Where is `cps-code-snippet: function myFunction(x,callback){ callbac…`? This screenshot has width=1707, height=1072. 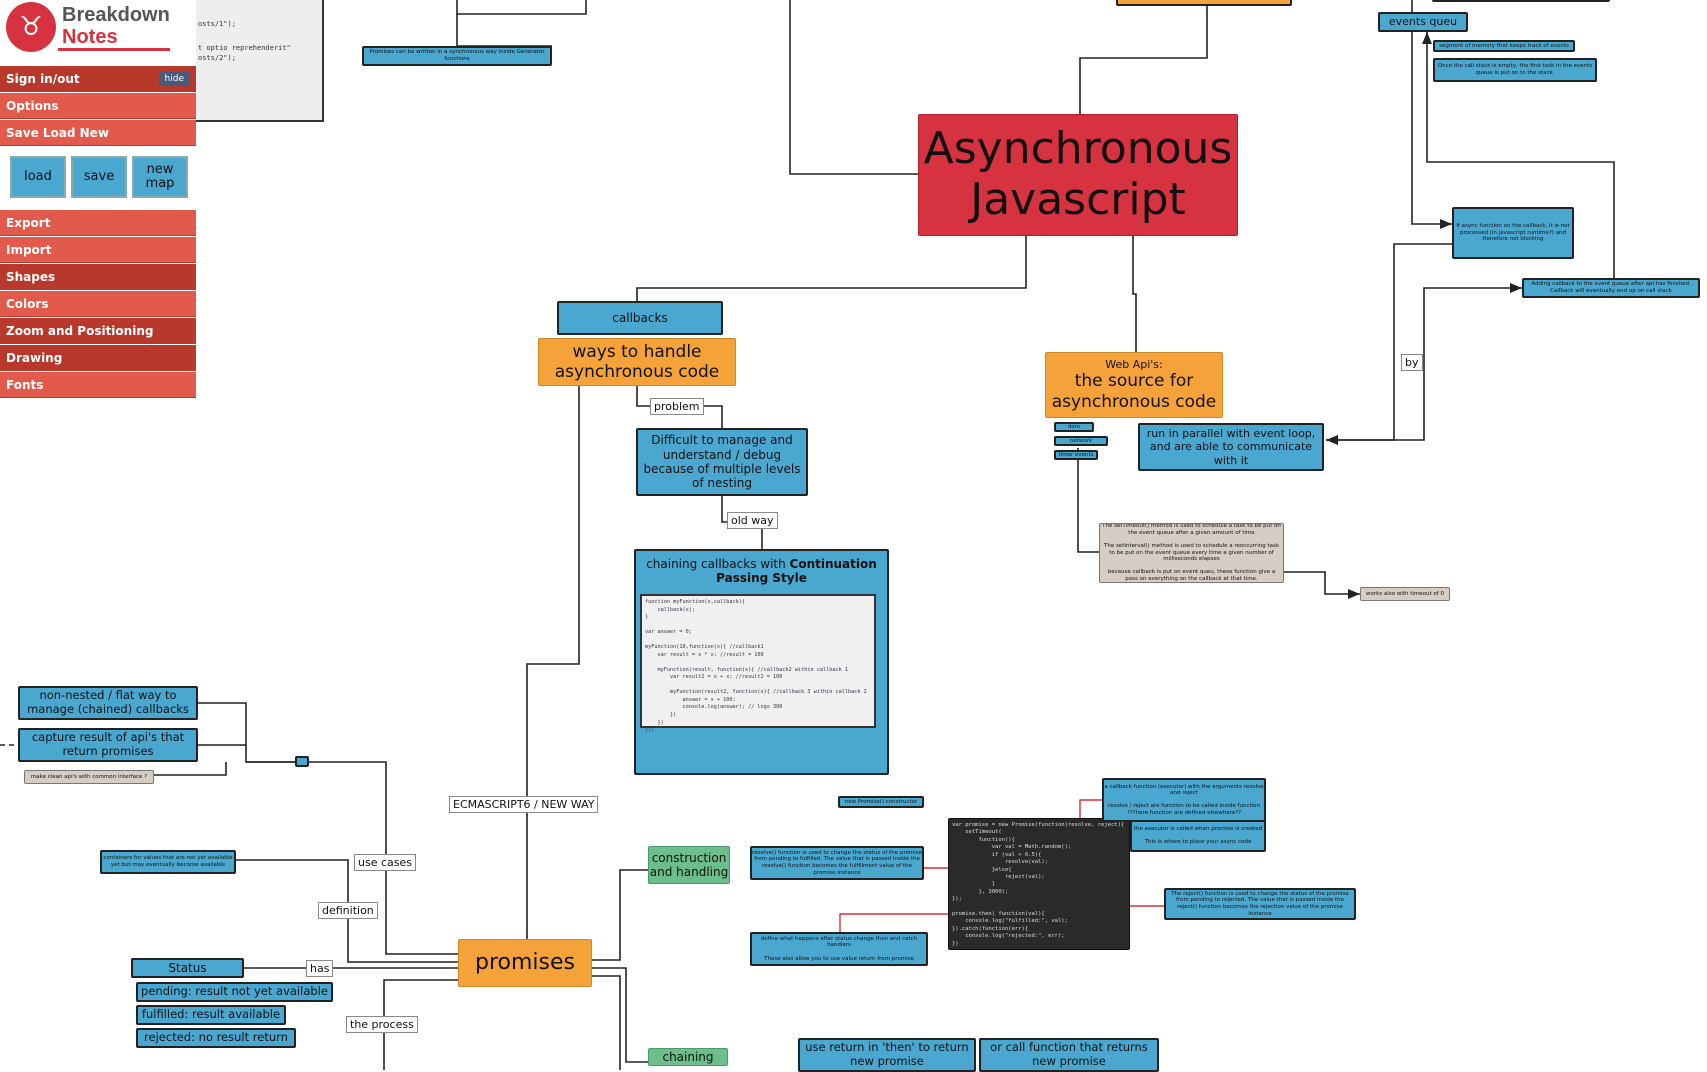
cps-code-snippet: function myFunction(x,callback){ callbac… is located at coordinates (758, 663).